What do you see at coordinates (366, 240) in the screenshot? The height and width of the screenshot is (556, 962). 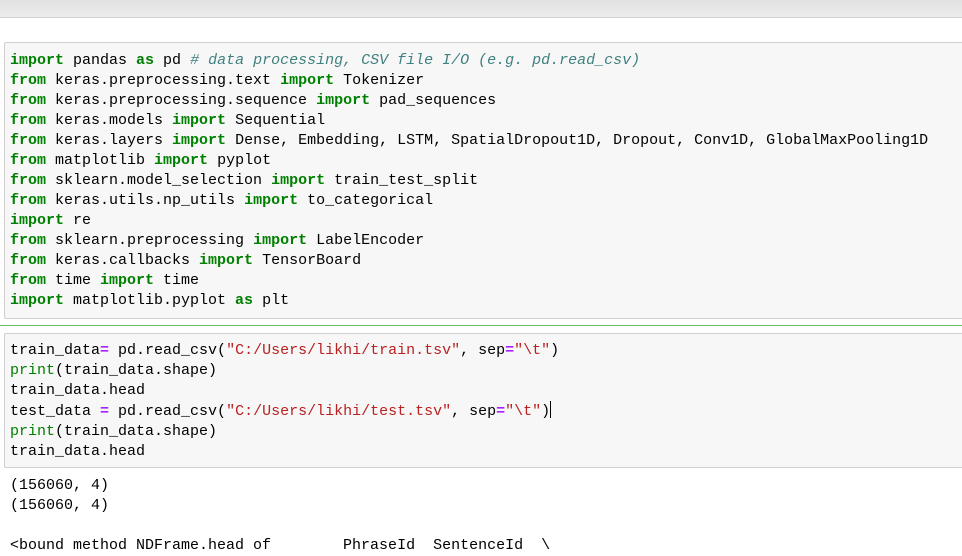 I see `code-token: LabelEncoder` at bounding box center [366, 240].